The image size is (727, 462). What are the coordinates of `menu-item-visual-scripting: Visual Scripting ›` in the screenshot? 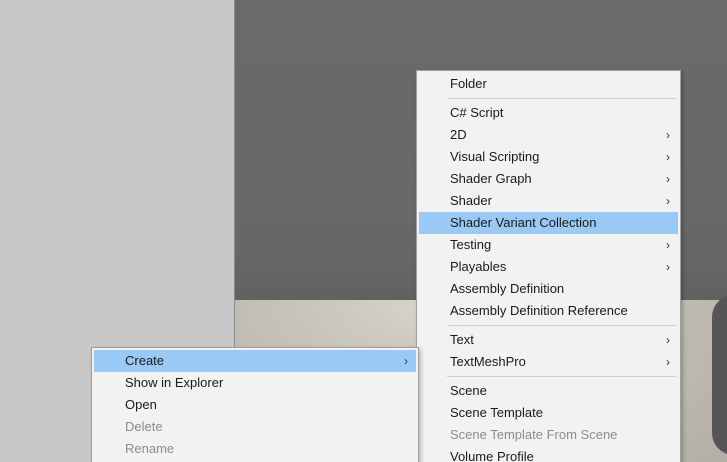 It's located at (548, 157).